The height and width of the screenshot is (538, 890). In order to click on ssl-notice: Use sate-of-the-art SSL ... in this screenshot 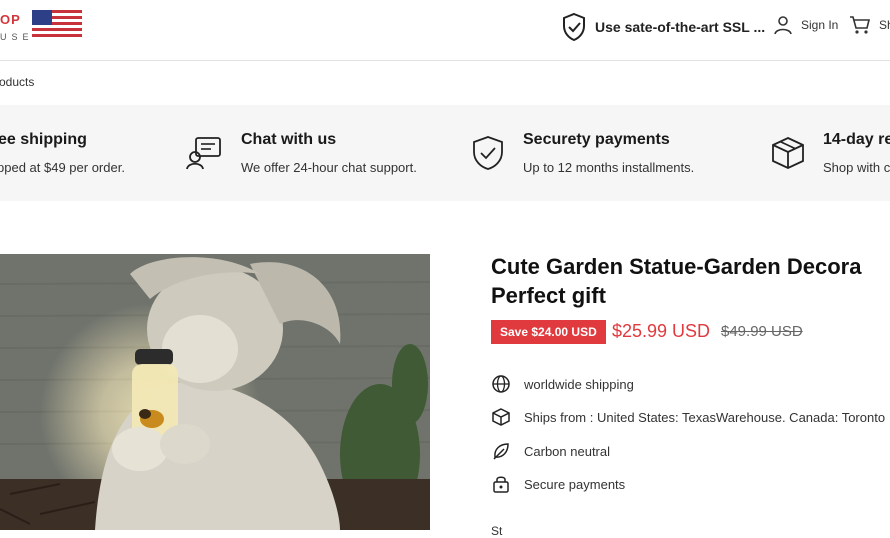, I will do `click(663, 27)`.